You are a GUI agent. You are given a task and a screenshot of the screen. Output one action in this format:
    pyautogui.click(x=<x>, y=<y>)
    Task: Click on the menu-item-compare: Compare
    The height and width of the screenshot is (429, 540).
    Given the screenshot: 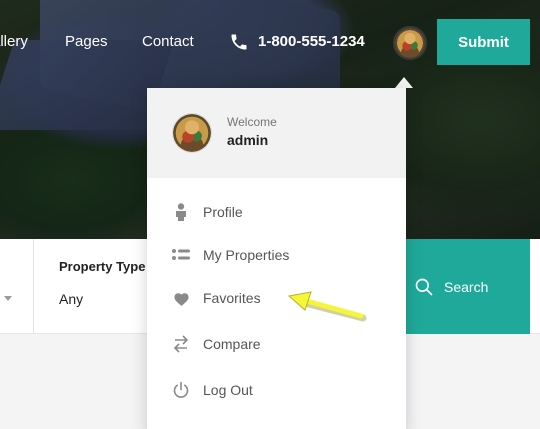 What is the action you would take?
    pyautogui.click(x=276, y=344)
    